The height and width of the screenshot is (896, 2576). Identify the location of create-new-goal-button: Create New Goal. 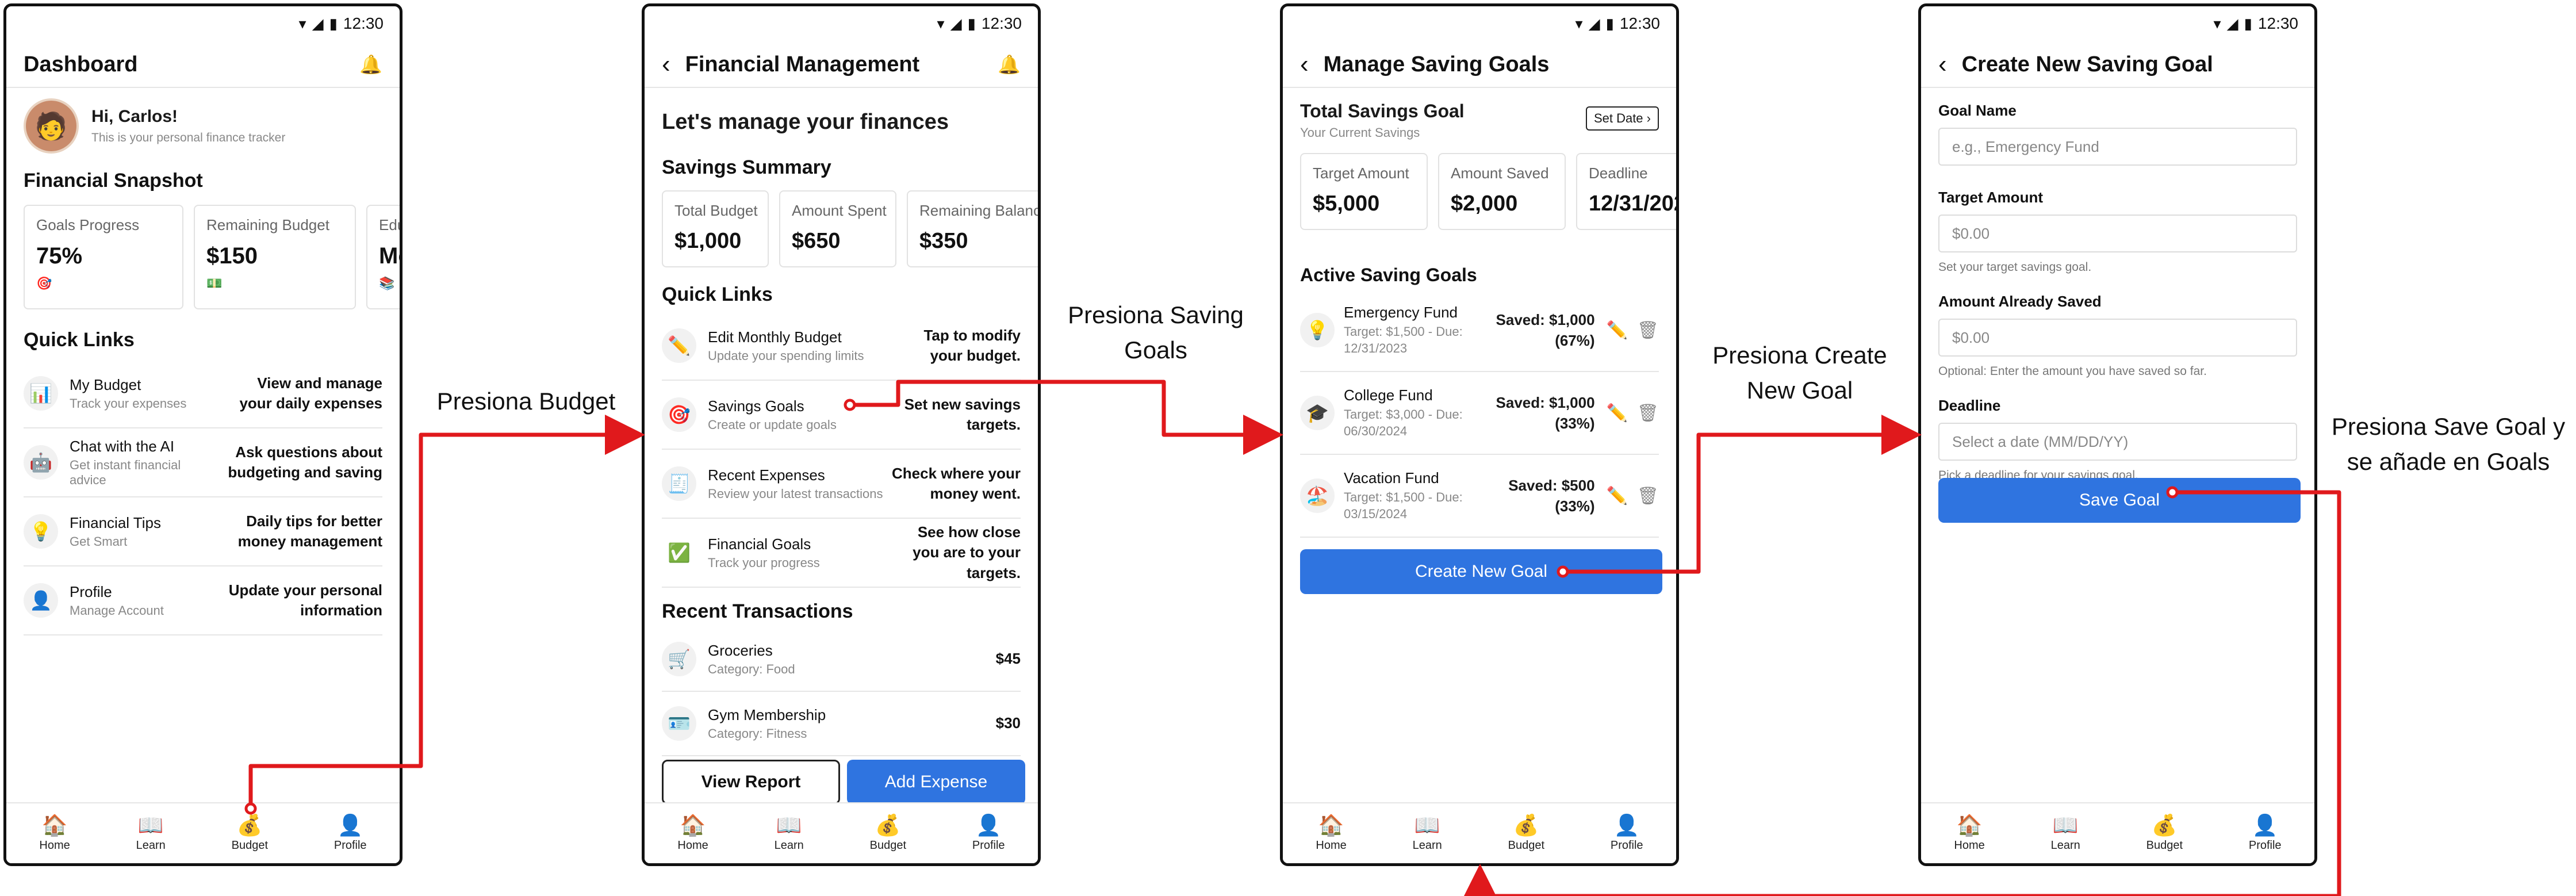
(1481, 571).